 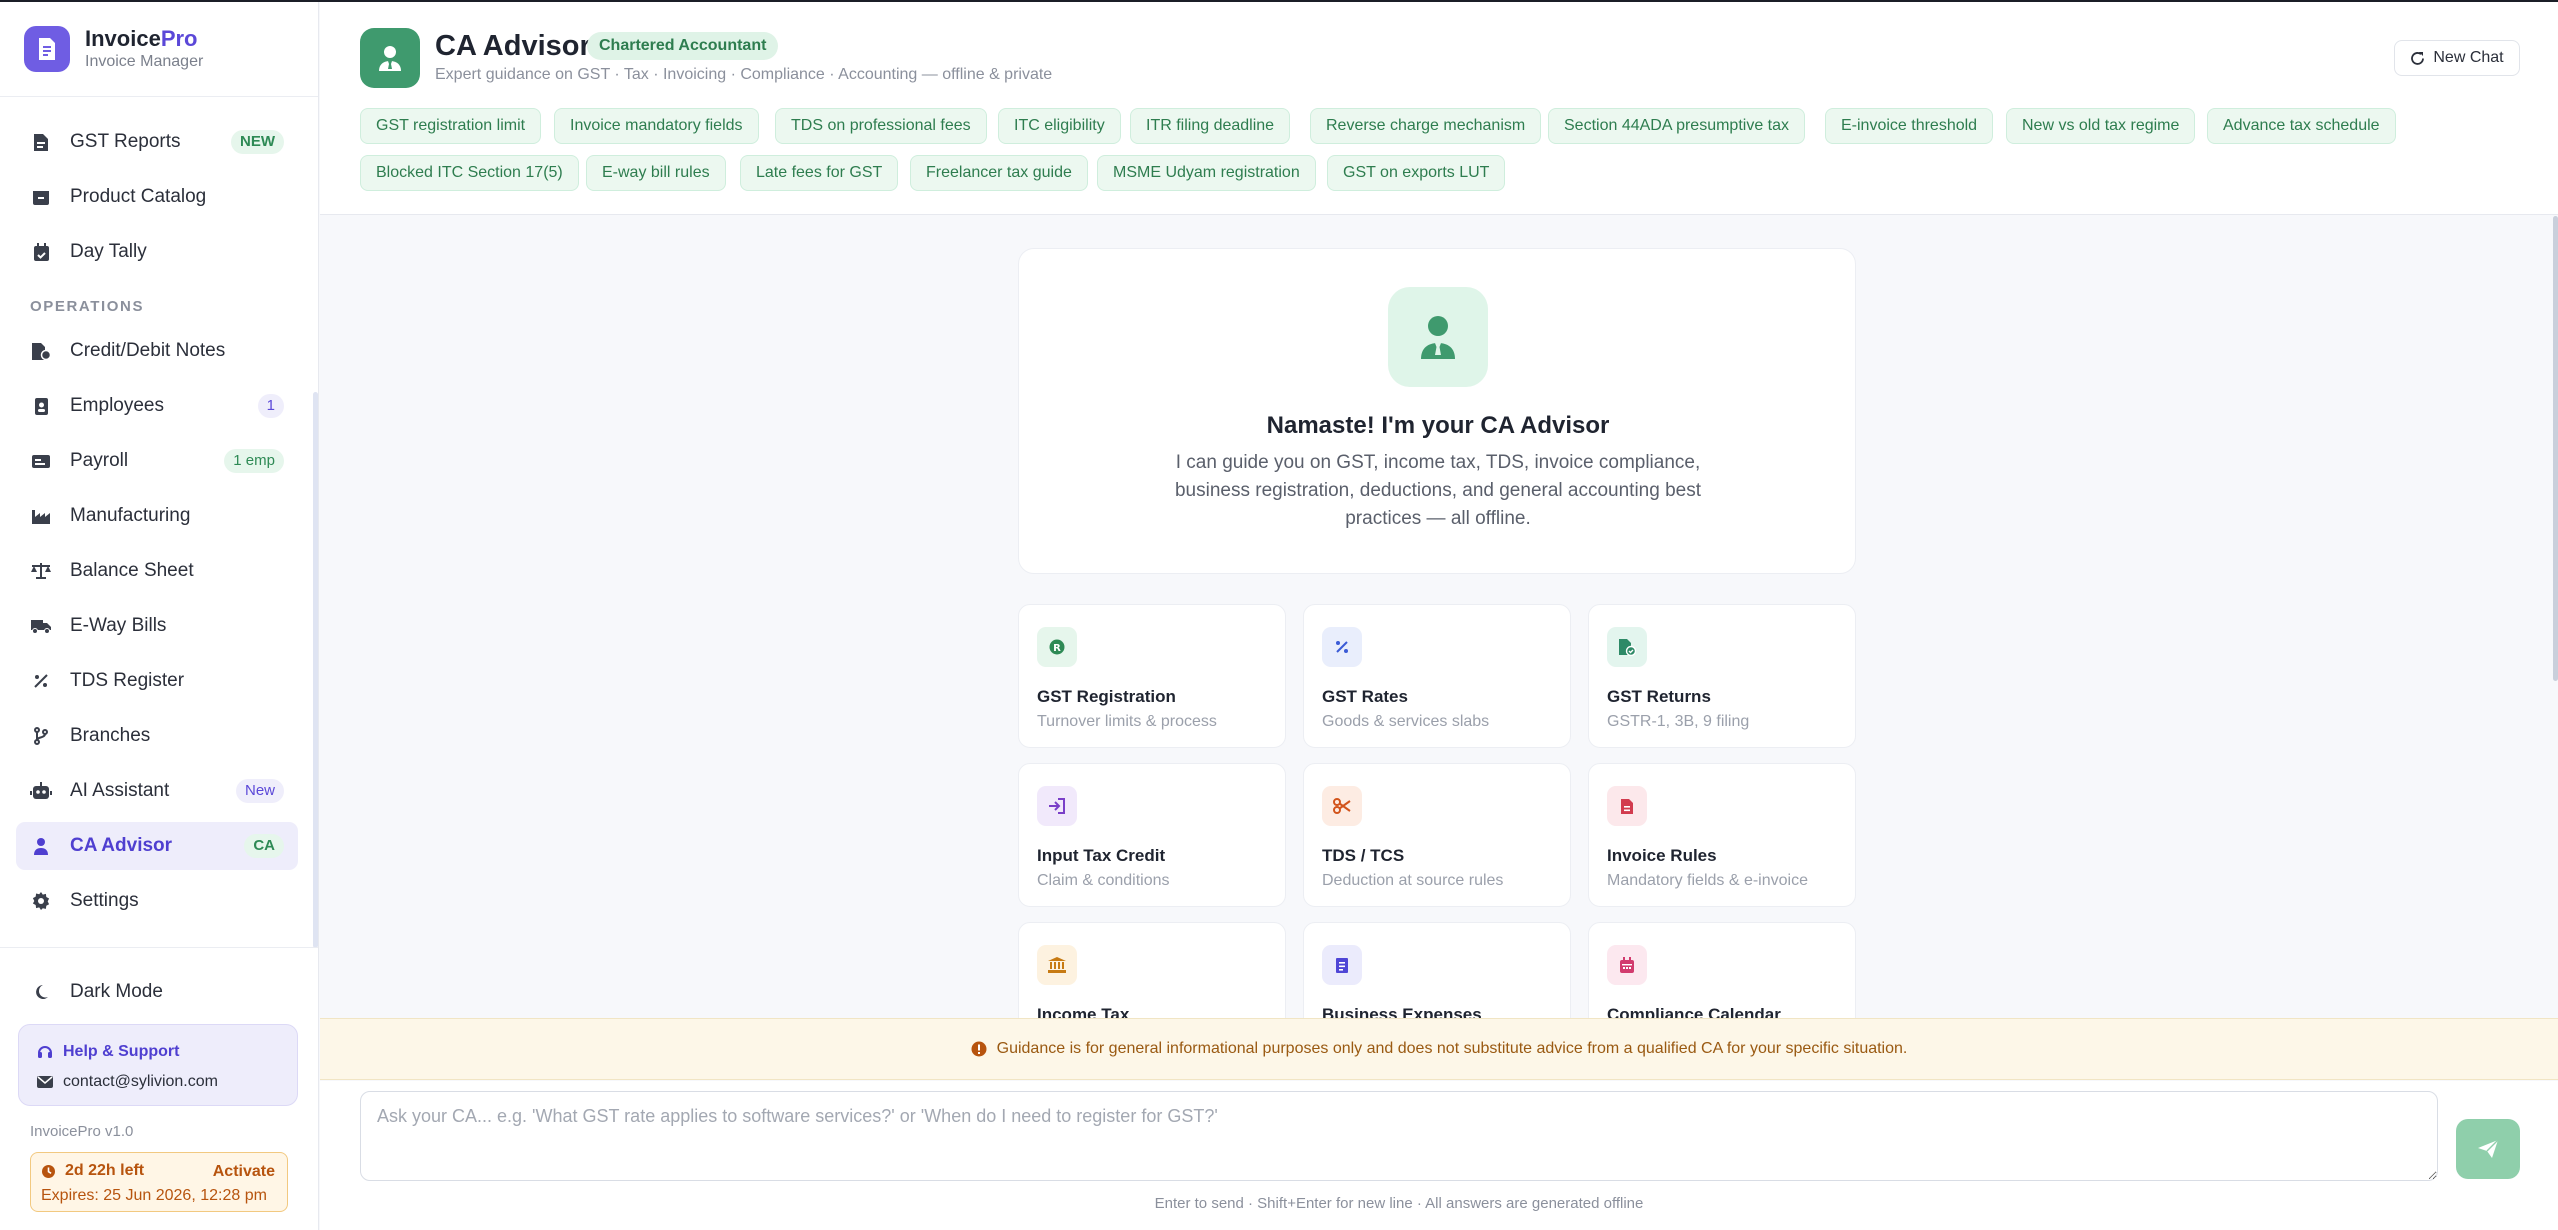 What do you see at coordinates (41, 791) in the screenshot?
I see `robot-icon` at bounding box center [41, 791].